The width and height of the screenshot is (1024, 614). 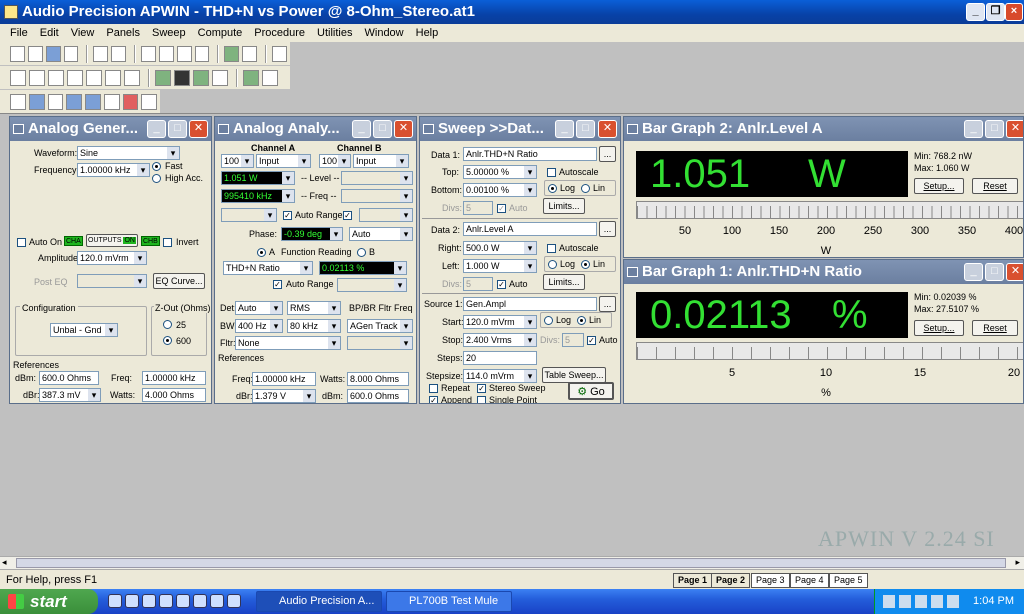 What do you see at coordinates (500, 266) in the screenshot?
I see `left-input: 1.000 W` at bounding box center [500, 266].